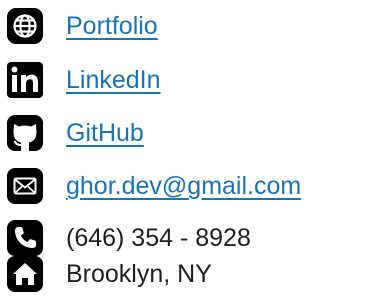 The height and width of the screenshot is (304, 381). Describe the element at coordinates (25, 186) in the screenshot. I see `envelope-icon` at that location.